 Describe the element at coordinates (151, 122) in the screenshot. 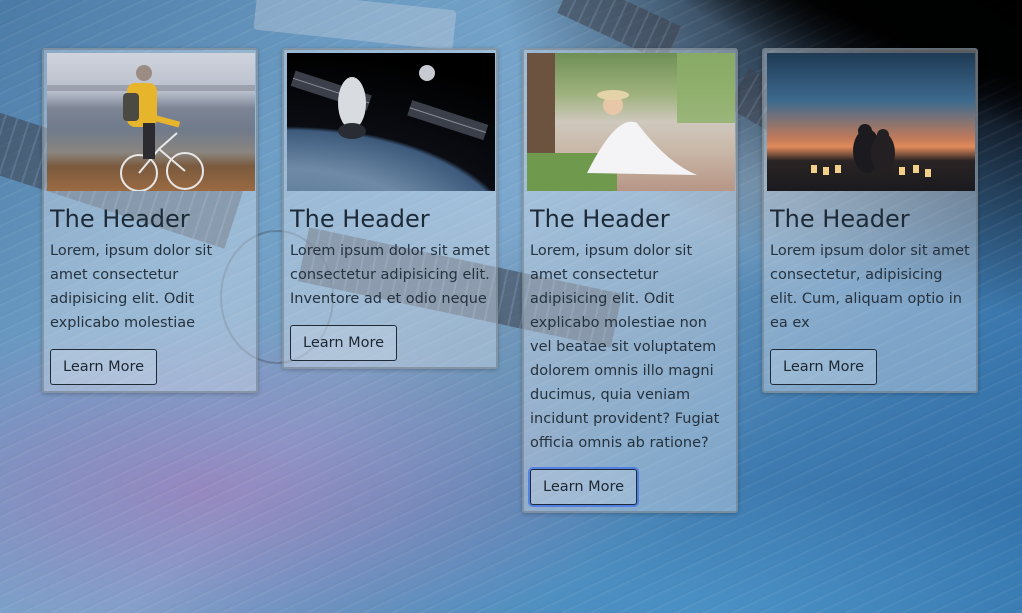

I see `card-image-cyclist` at that location.